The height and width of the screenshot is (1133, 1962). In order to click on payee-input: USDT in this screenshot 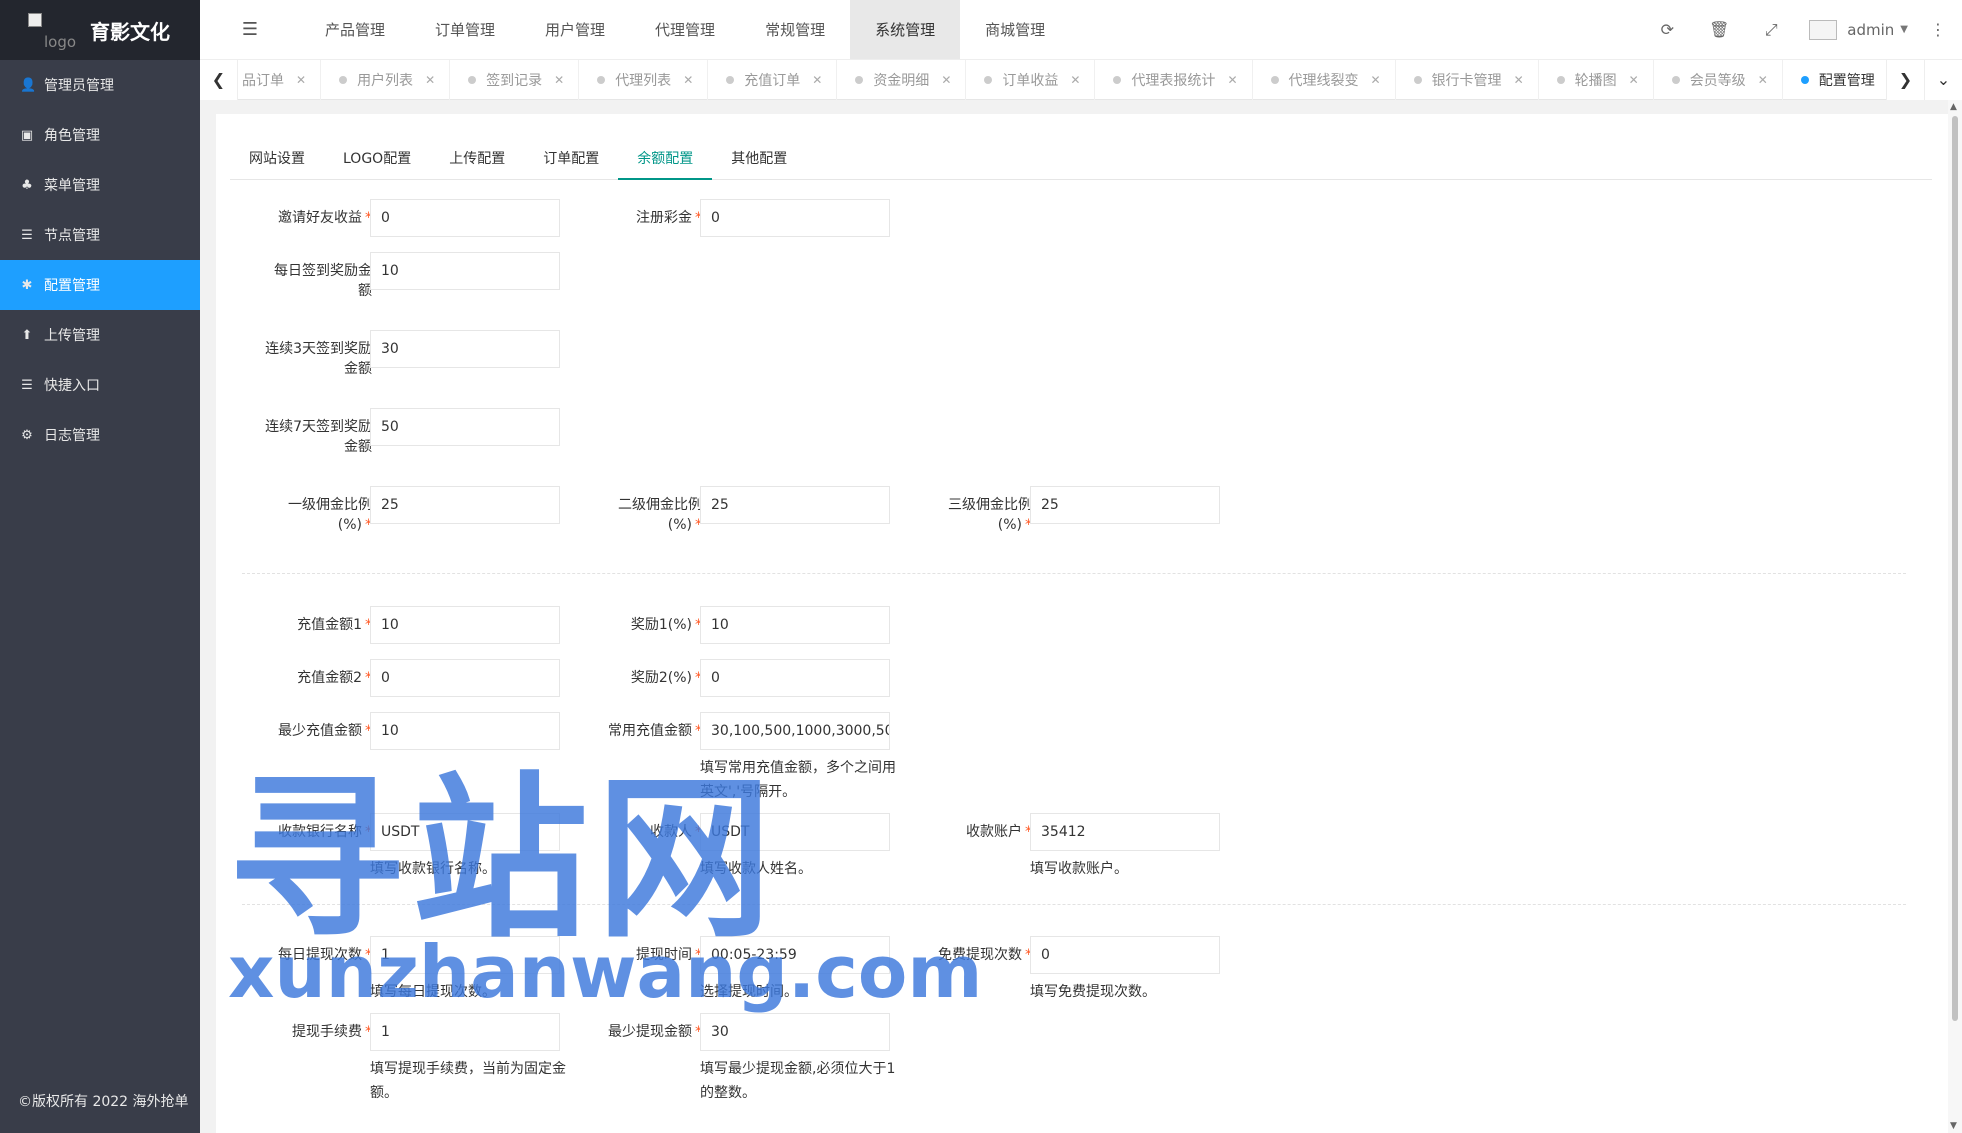, I will do `click(795, 832)`.